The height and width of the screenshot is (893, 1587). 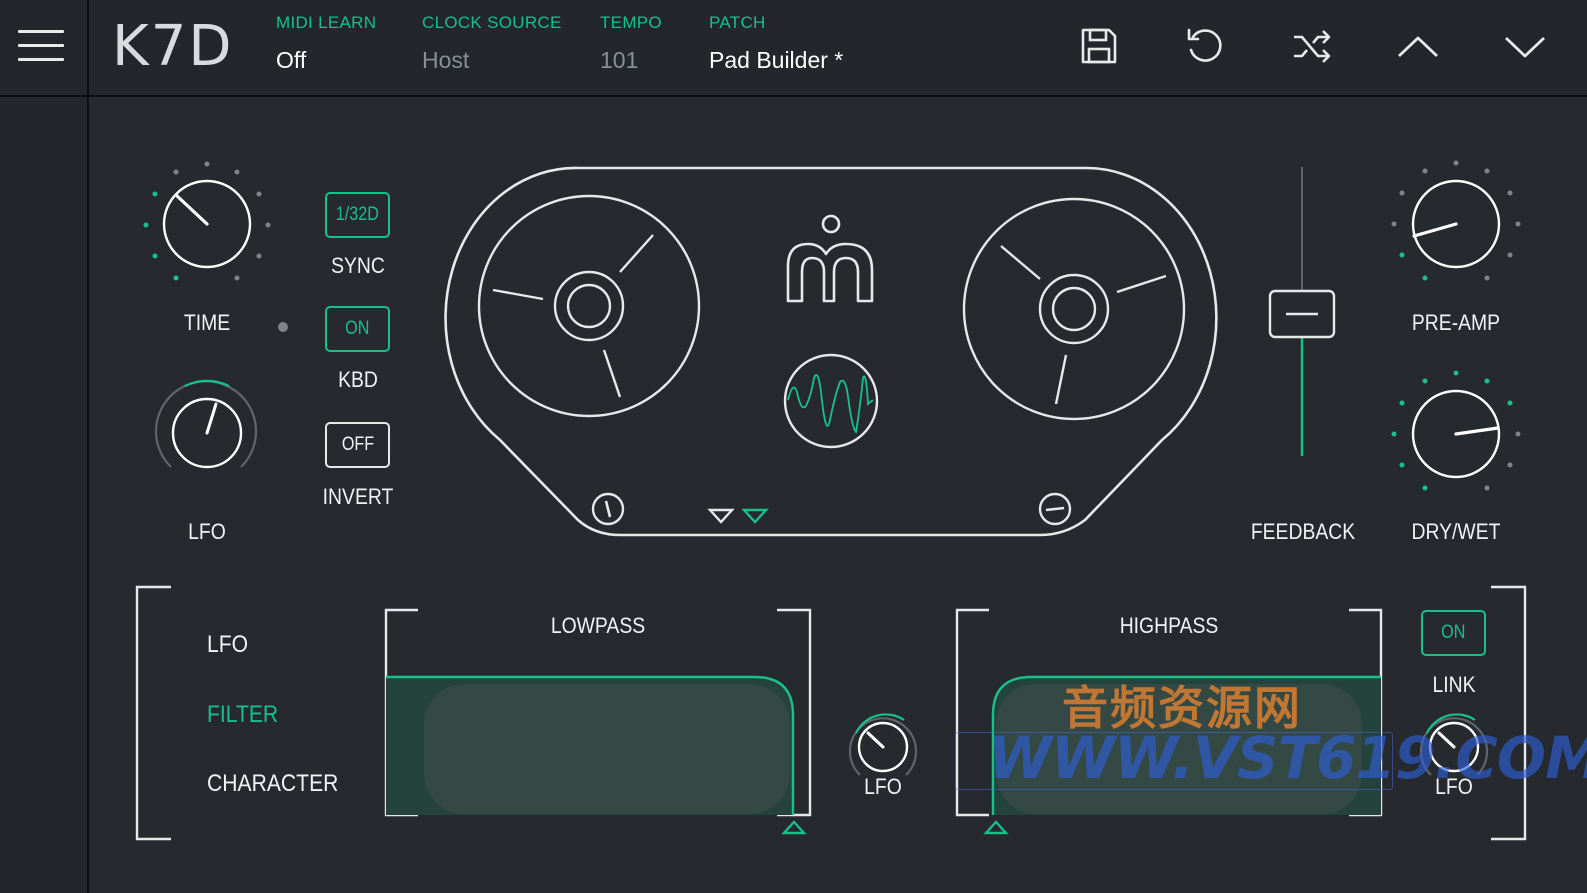 What do you see at coordinates (207, 531) in the screenshot?
I see `lfo-label: LFO` at bounding box center [207, 531].